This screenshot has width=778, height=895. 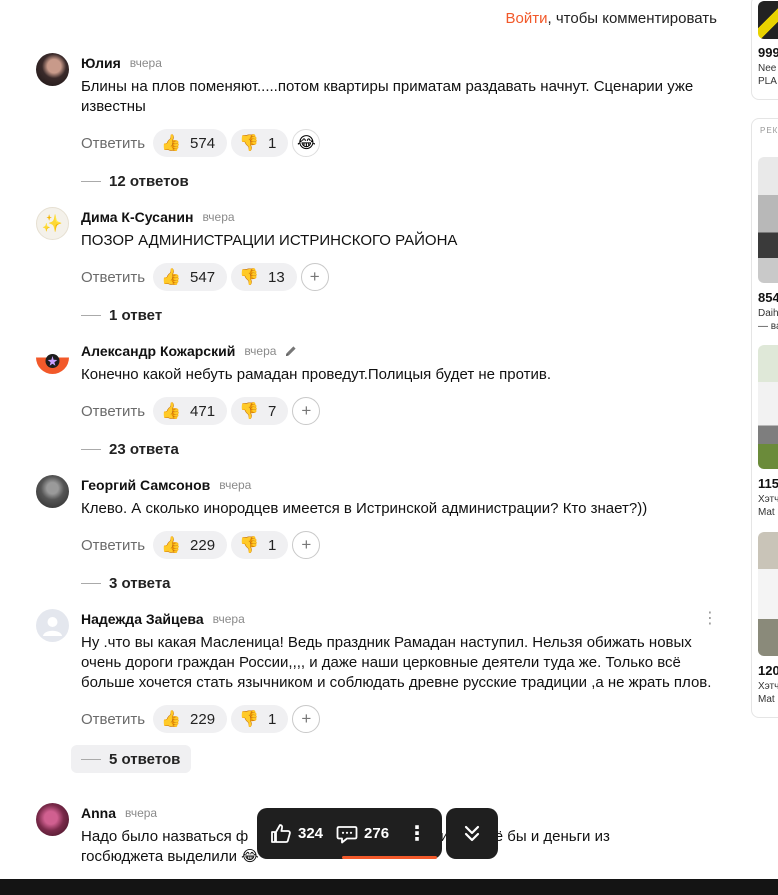 What do you see at coordinates (142, 619) in the screenshot?
I see `comment-author: Надежда Зайцева` at bounding box center [142, 619].